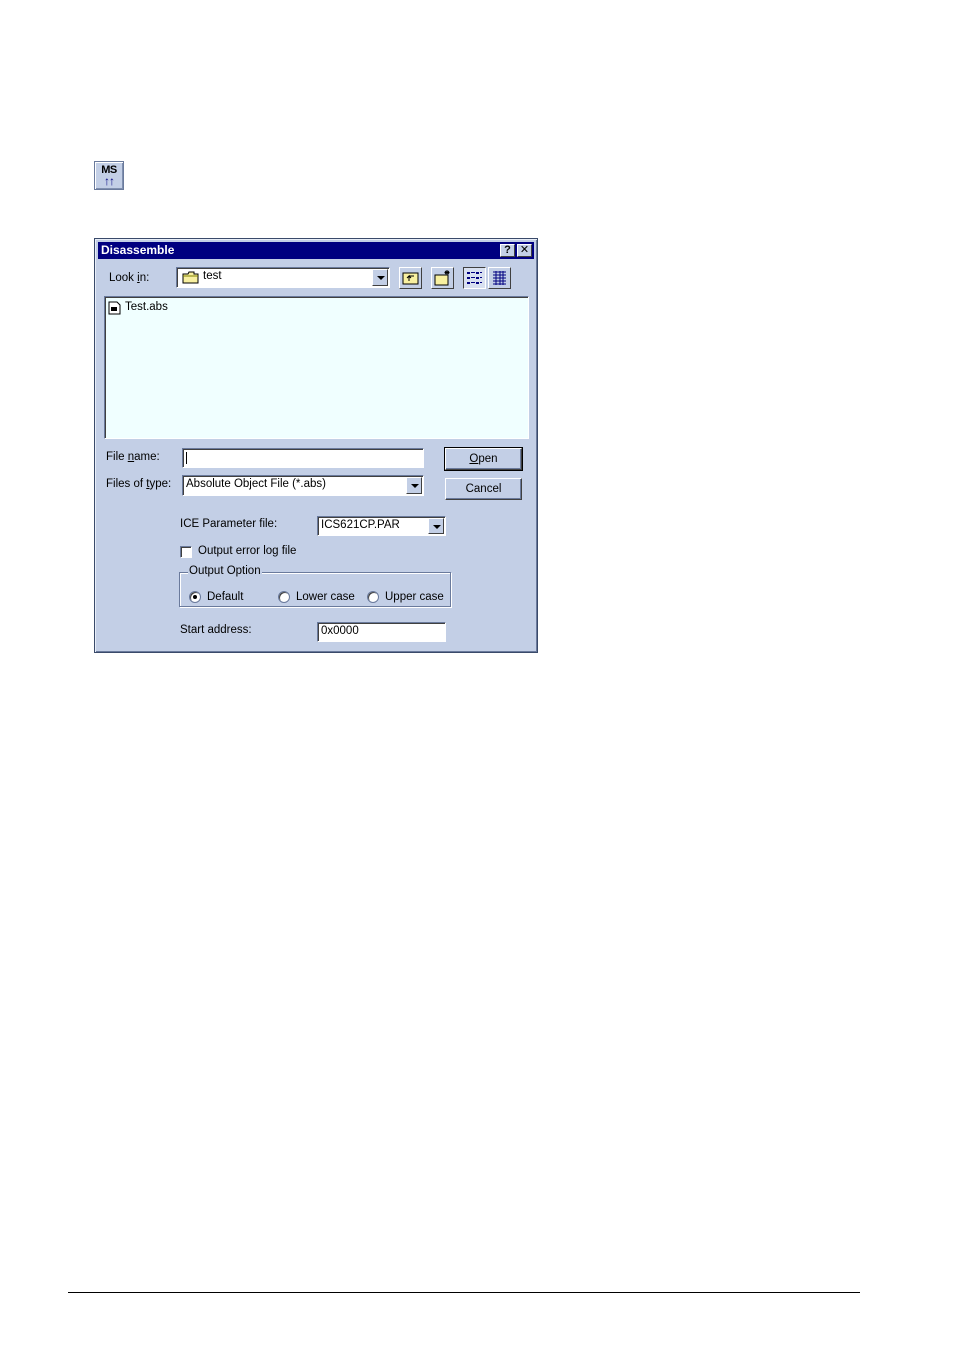  Describe the element at coordinates (195, 597) in the screenshot. I see `radio-default` at that location.